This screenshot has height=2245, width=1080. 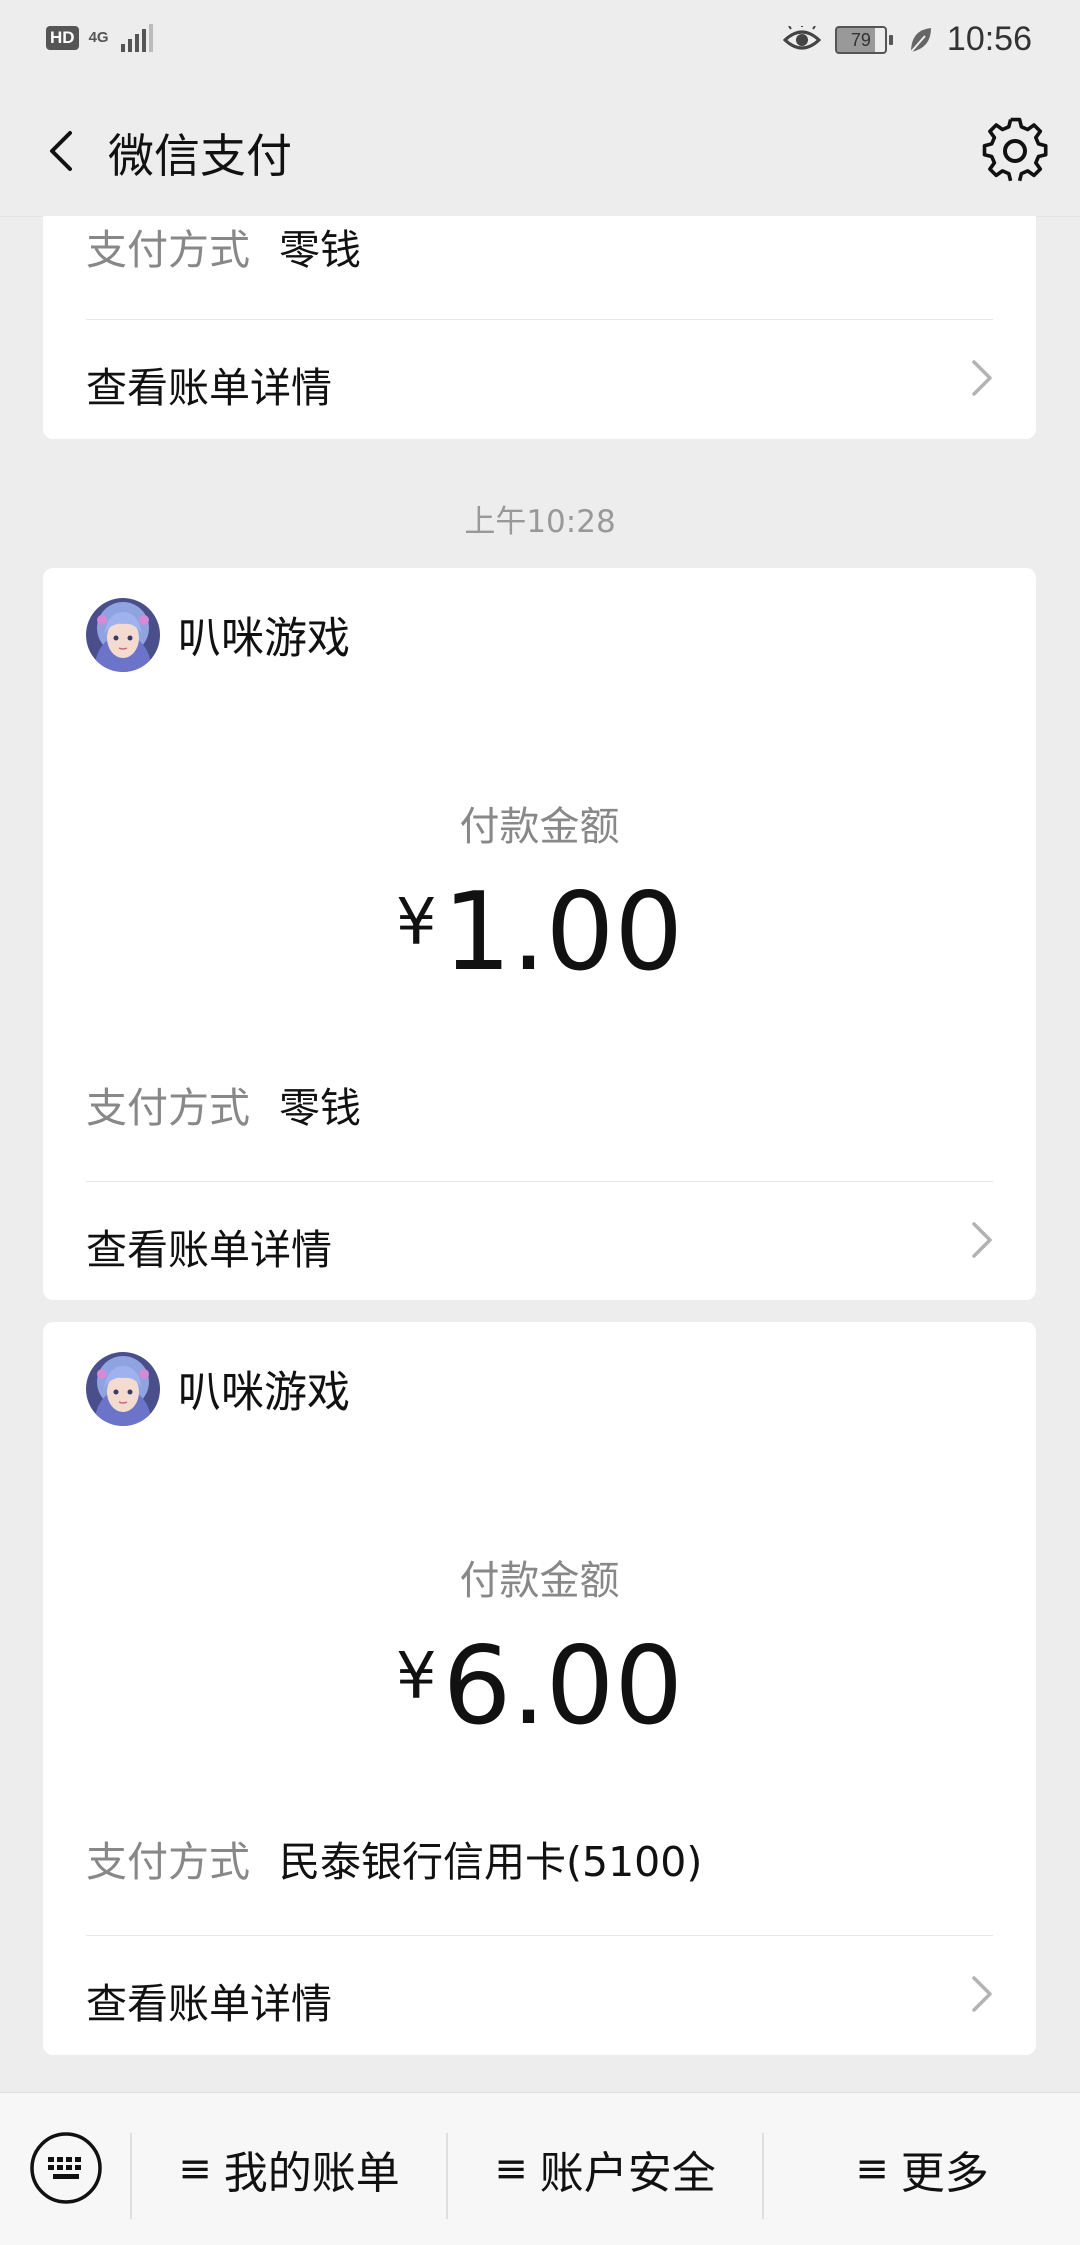 What do you see at coordinates (136, 38) in the screenshot?
I see `signal-icon` at bounding box center [136, 38].